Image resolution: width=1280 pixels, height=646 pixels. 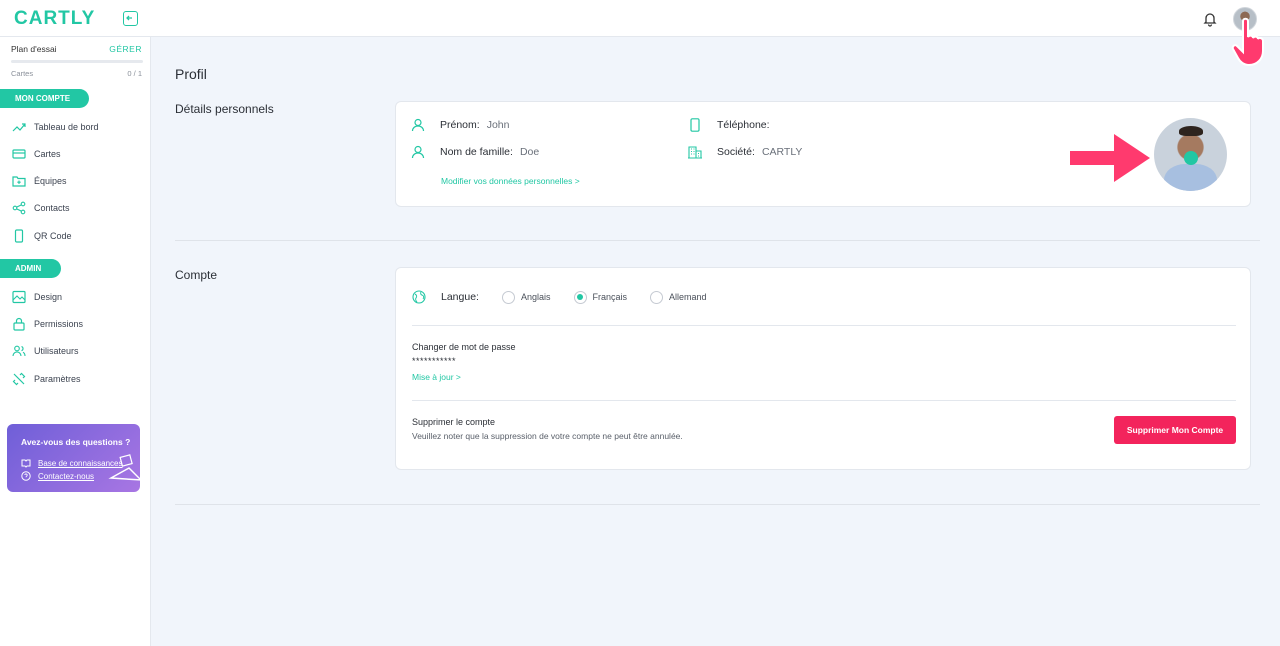 What do you see at coordinates (125, 49) in the screenshot?
I see `manage-plan-link: GÉRER` at bounding box center [125, 49].